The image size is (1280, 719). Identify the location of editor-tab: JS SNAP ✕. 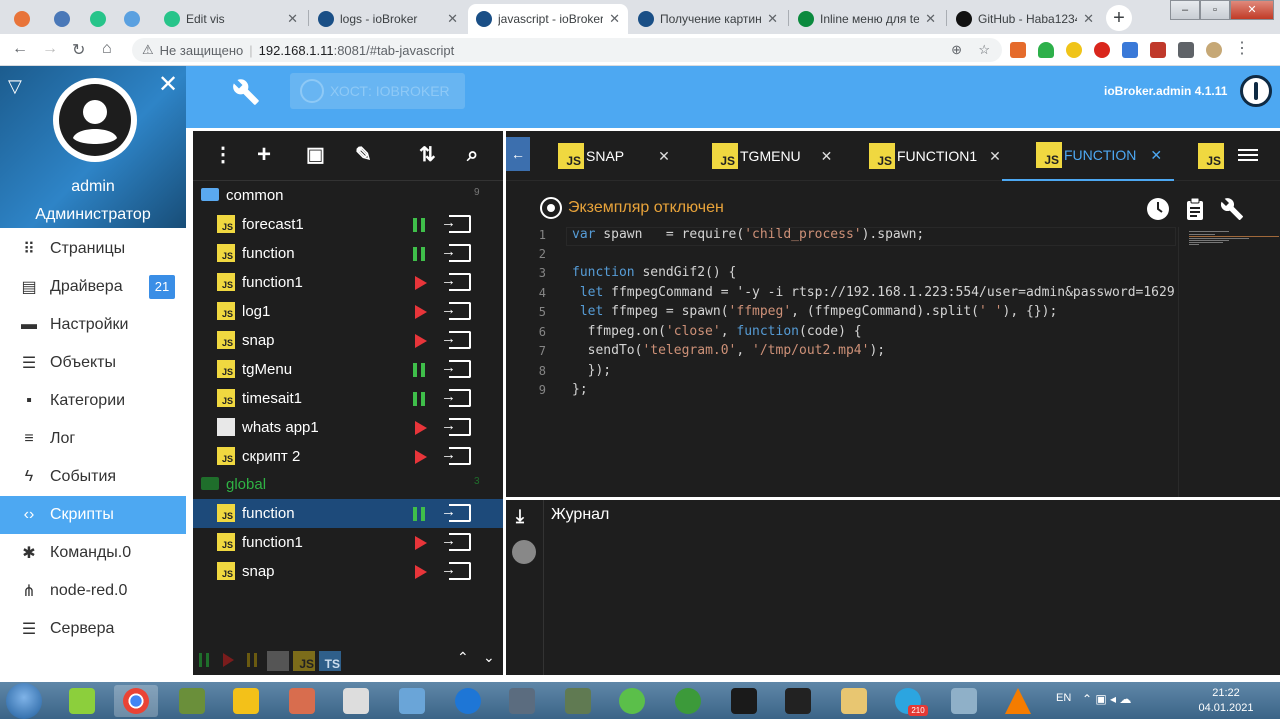
(614, 156).